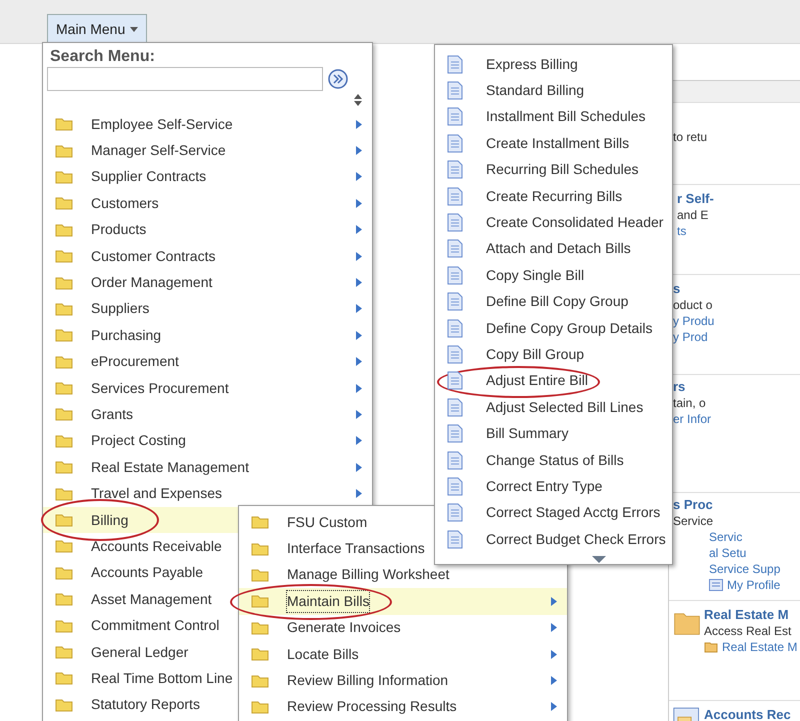 The width and height of the screenshot is (800, 721). I want to click on section-link: al Setu, so click(727, 553).